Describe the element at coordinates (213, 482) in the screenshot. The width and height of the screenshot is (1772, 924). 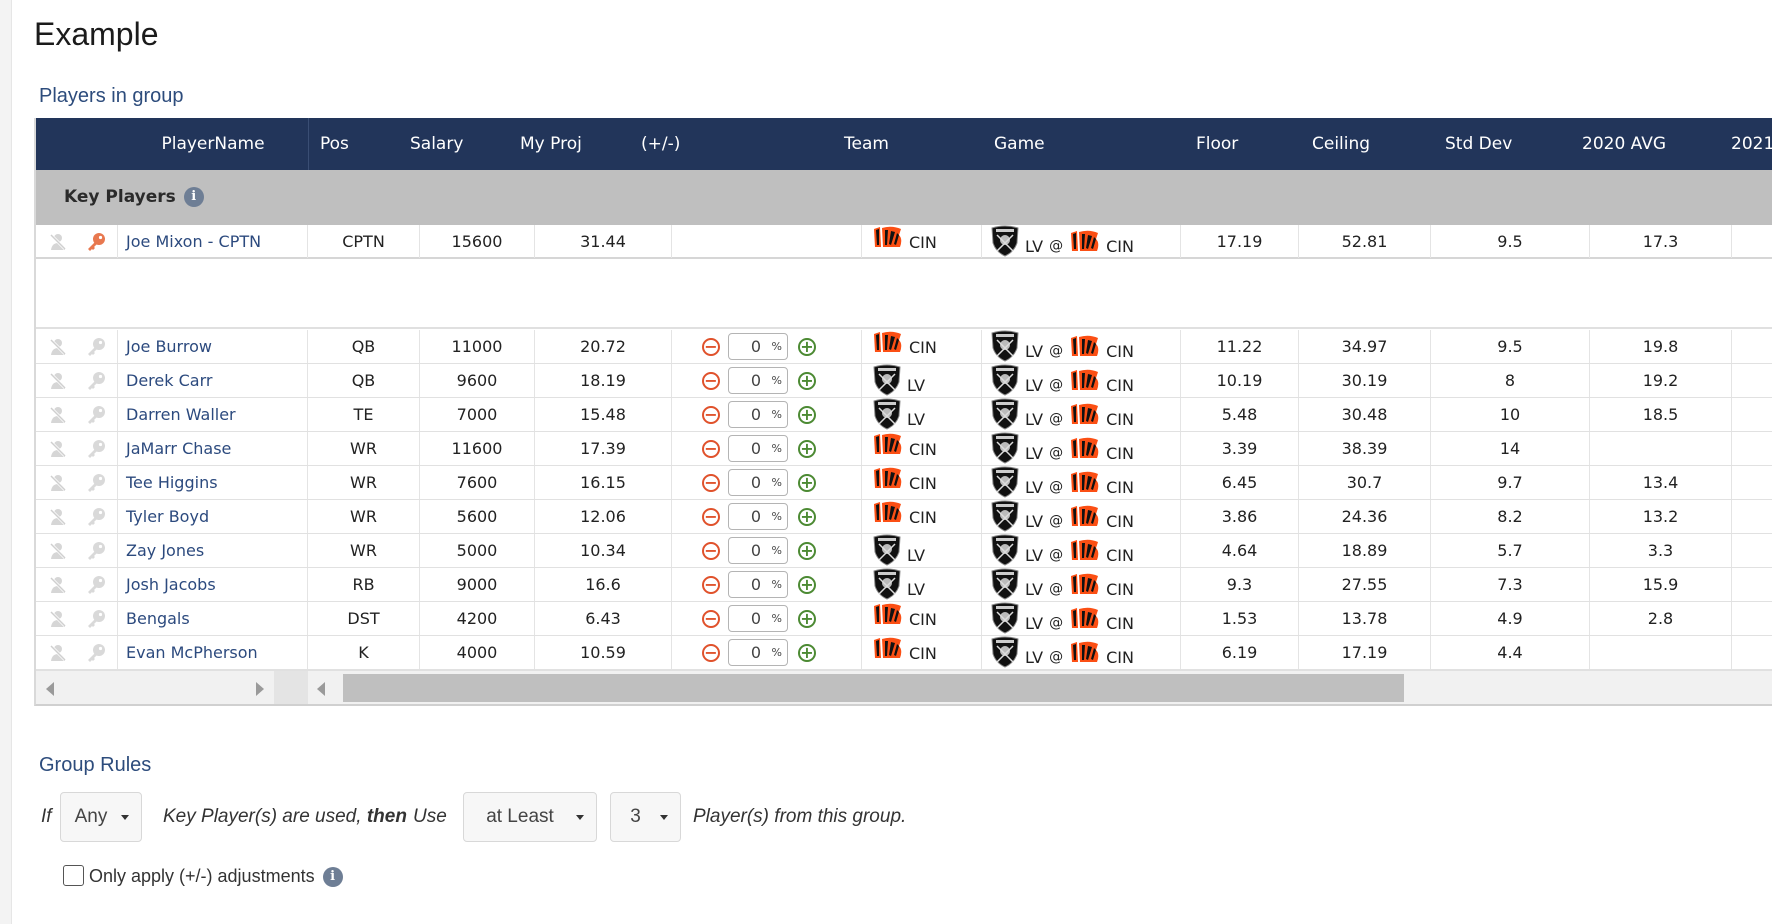
I see `player-name-link: Tee Higgins` at that location.